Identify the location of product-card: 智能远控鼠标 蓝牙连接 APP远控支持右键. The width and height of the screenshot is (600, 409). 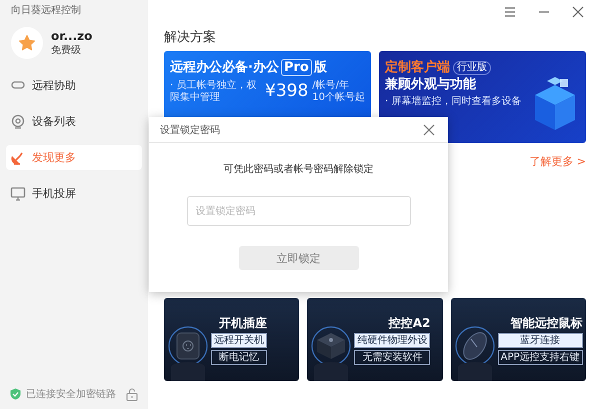
(518, 339).